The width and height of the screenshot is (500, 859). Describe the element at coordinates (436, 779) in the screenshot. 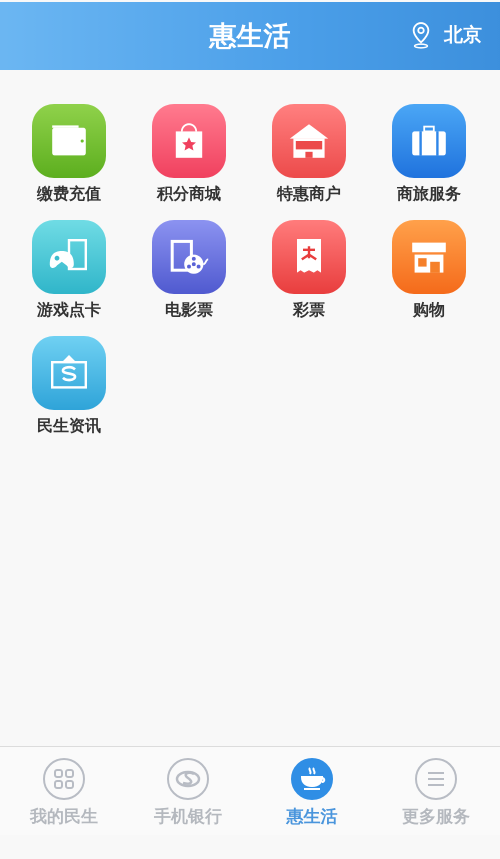

I see `menu-icon` at that location.